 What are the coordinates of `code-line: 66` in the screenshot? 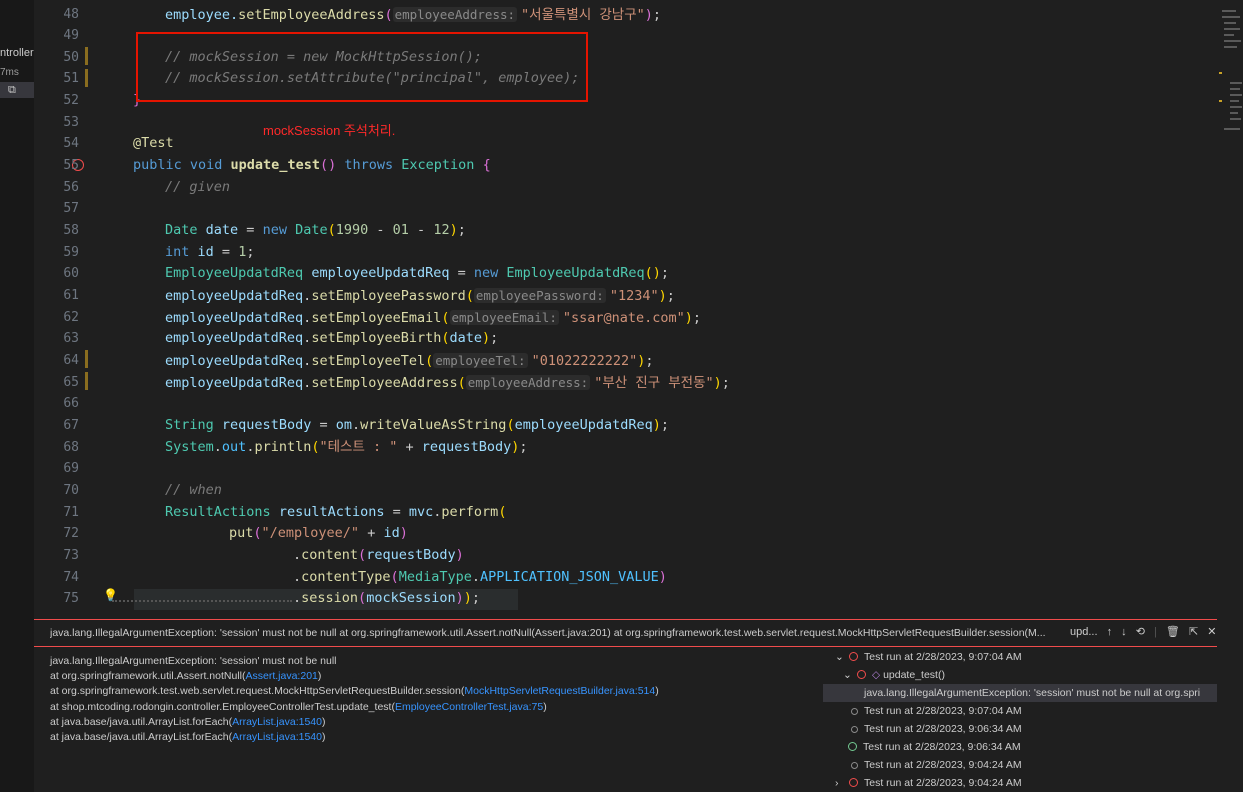 It's located at (625, 404).